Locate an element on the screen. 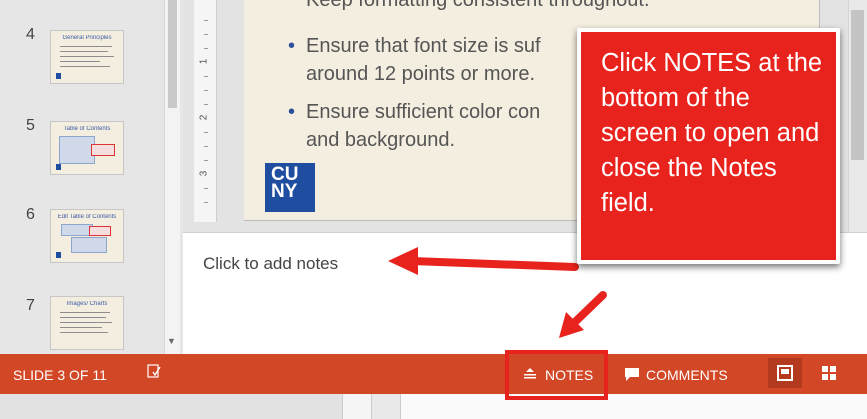 Image resolution: width=867 pixels, height=419 pixels. cuny-logo: CU NY is located at coordinates (290, 187).